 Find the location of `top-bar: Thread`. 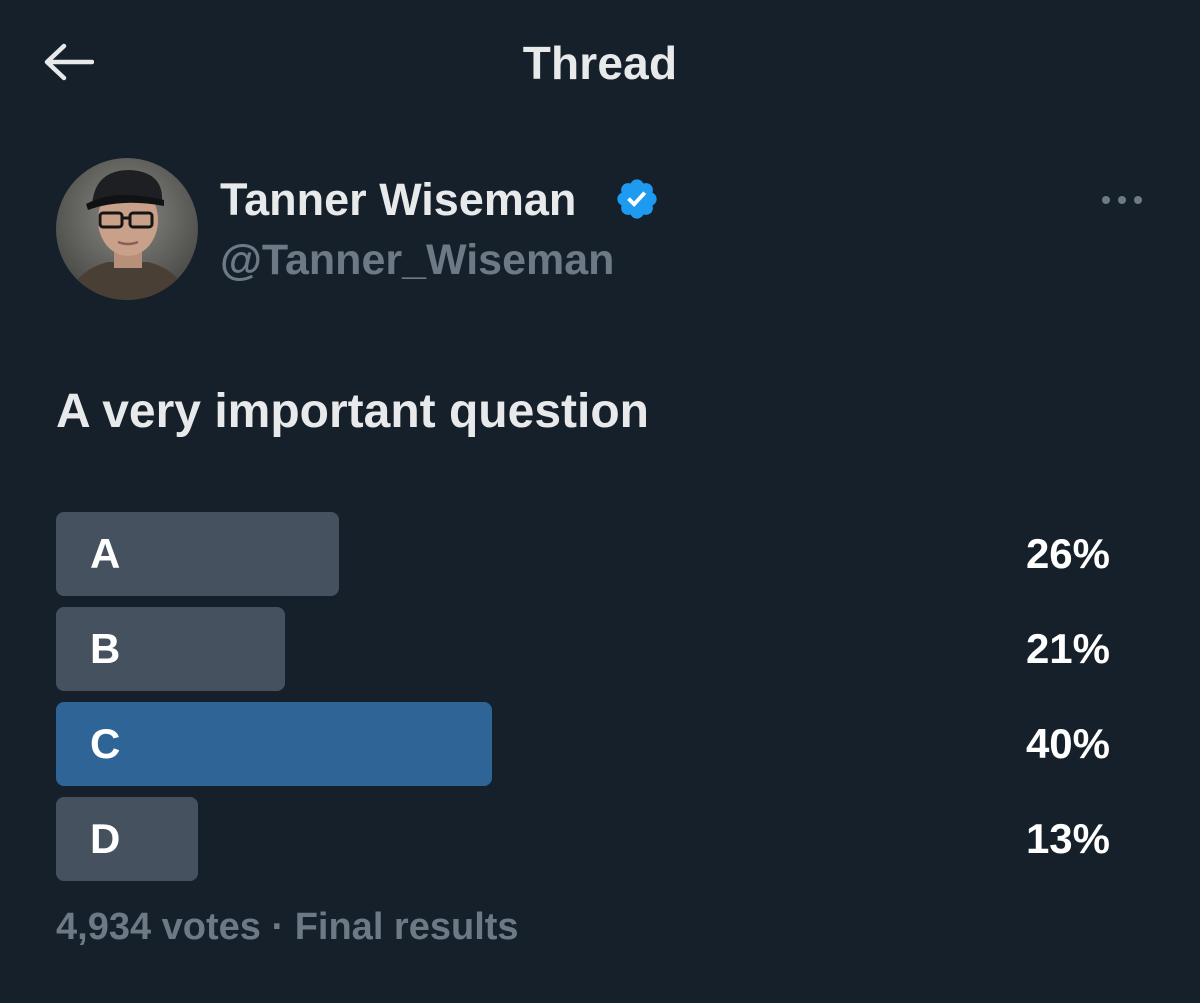

top-bar: Thread is located at coordinates (600, 63).